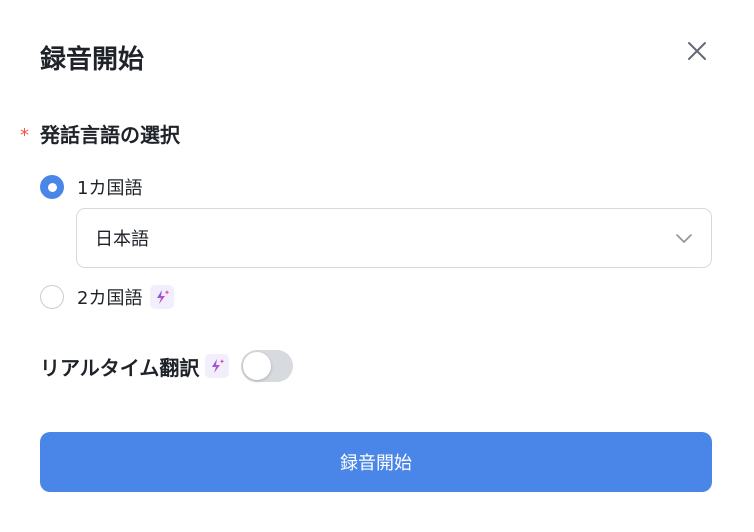 This screenshot has height=532, width=754. What do you see at coordinates (122, 239) in the screenshot?
I see `language-select-value: 日本語` at bounding box center [122, 239].